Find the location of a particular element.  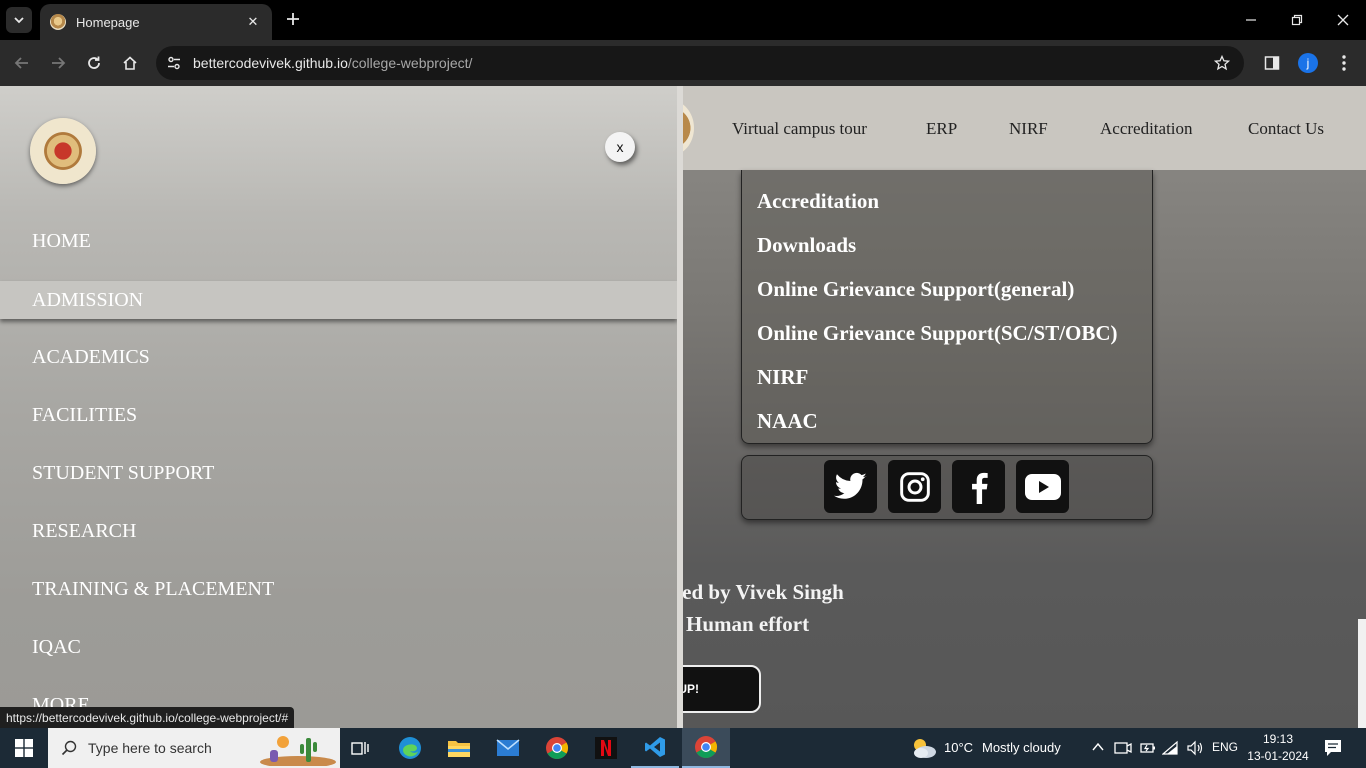

taskbar-search-box: Type here to search is located at coordinates (194, 748).